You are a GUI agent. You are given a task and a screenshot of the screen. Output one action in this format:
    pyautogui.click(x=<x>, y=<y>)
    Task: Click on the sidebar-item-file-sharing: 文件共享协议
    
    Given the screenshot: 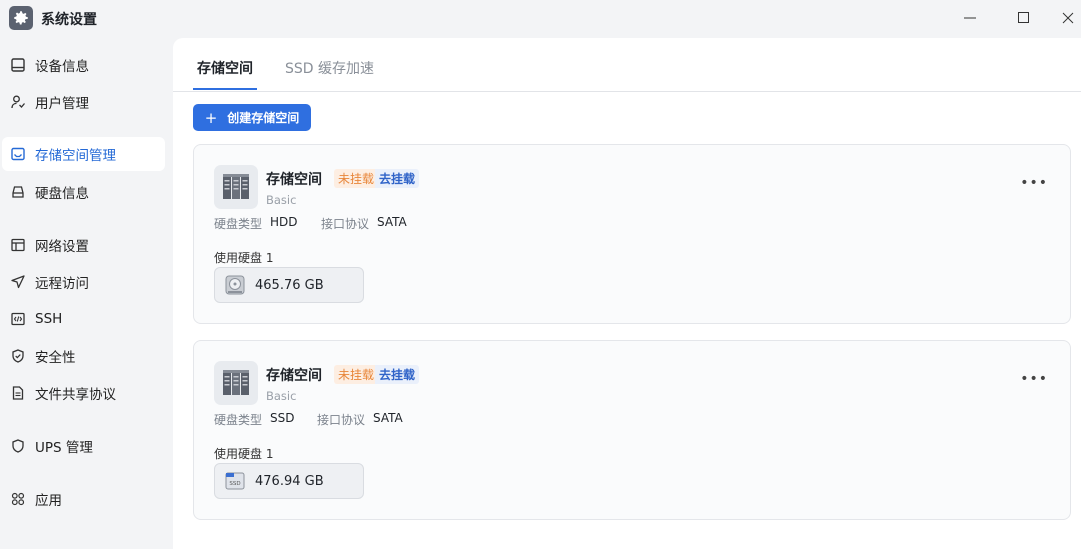 What is the action you would take?
    pyautogui.click(x=83, y=393)
    